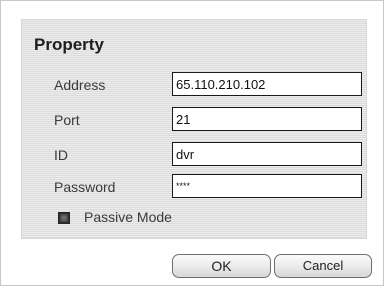 The height and width of the screenshot is (286, 384). Describe the element at coordinates (221, 266) in the screenshot. I see `ok-button: OK` at that location.